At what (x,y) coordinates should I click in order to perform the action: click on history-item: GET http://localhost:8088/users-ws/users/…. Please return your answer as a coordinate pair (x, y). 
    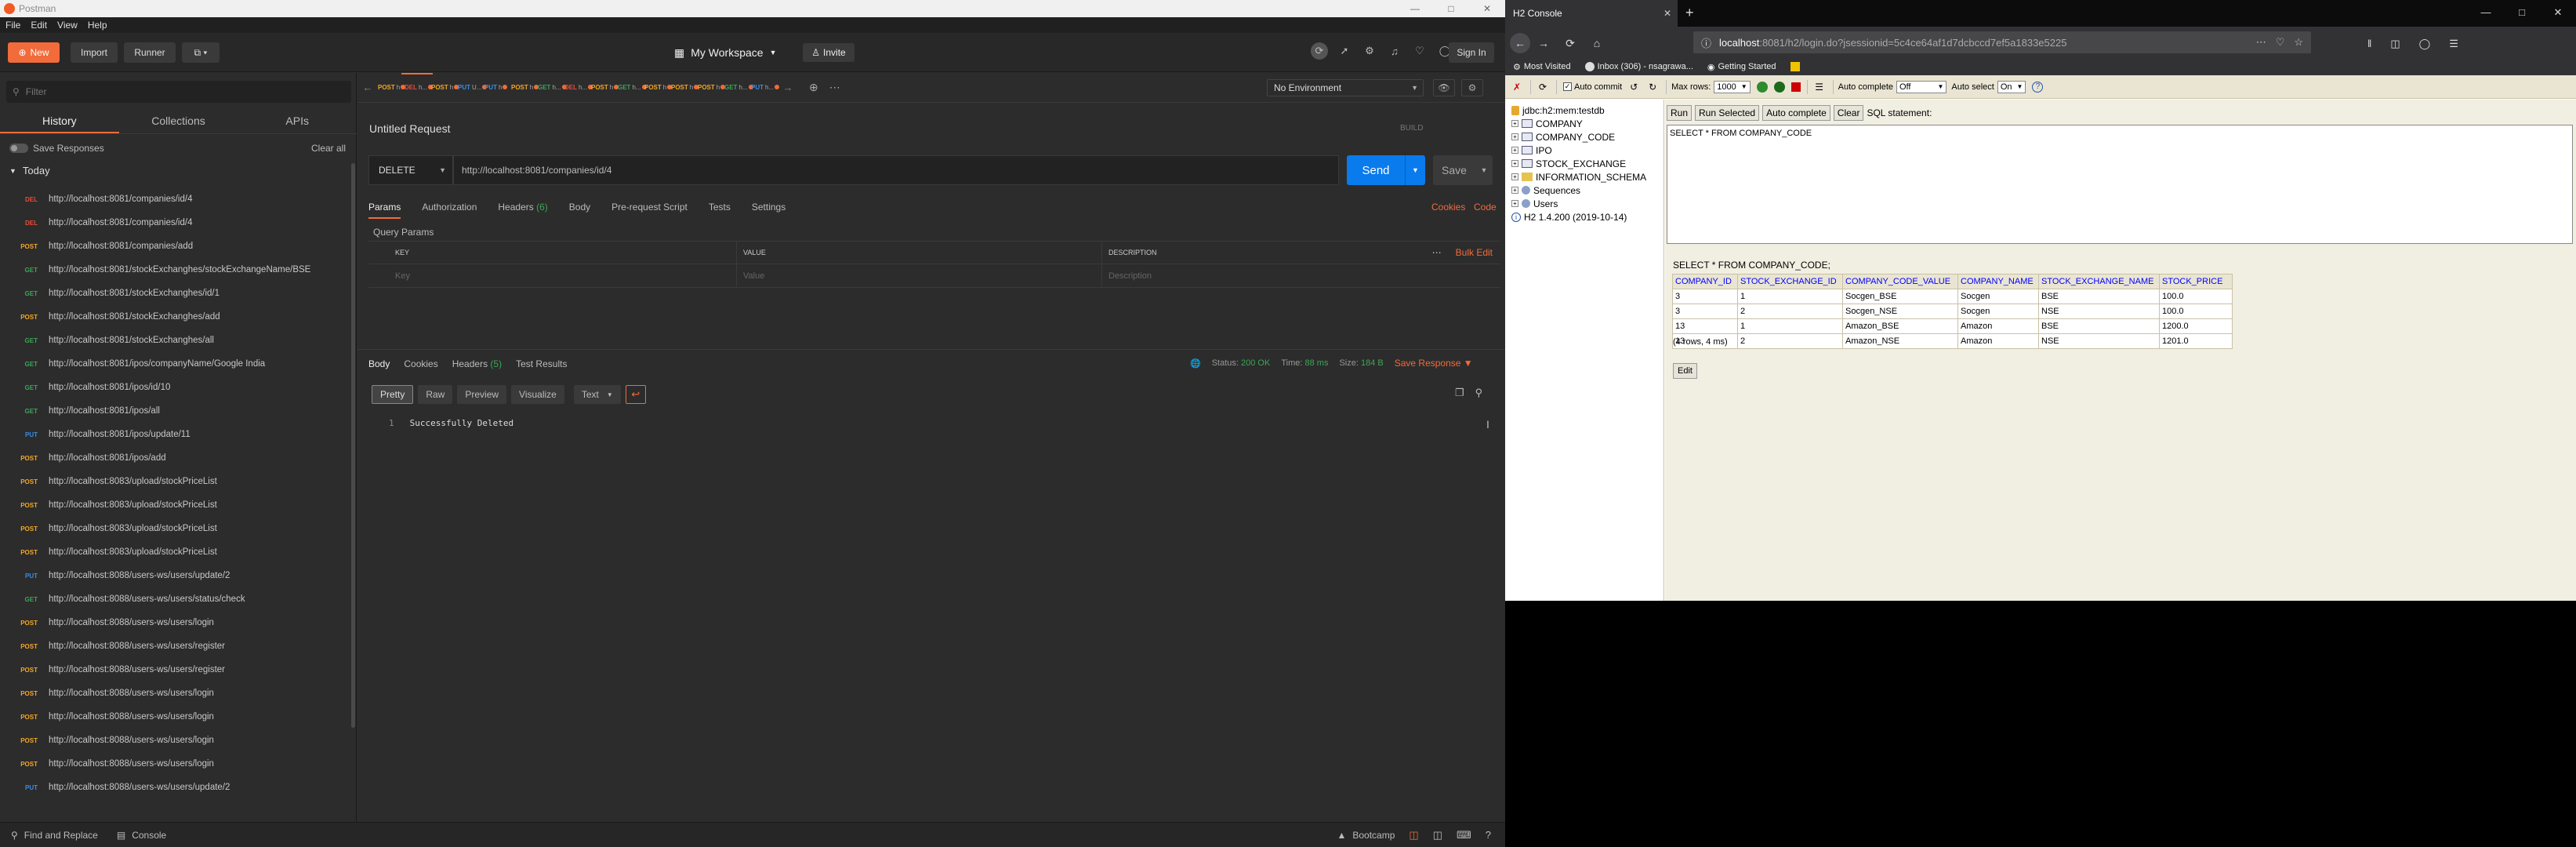
    Looking at the image, I should click on (175, 599).